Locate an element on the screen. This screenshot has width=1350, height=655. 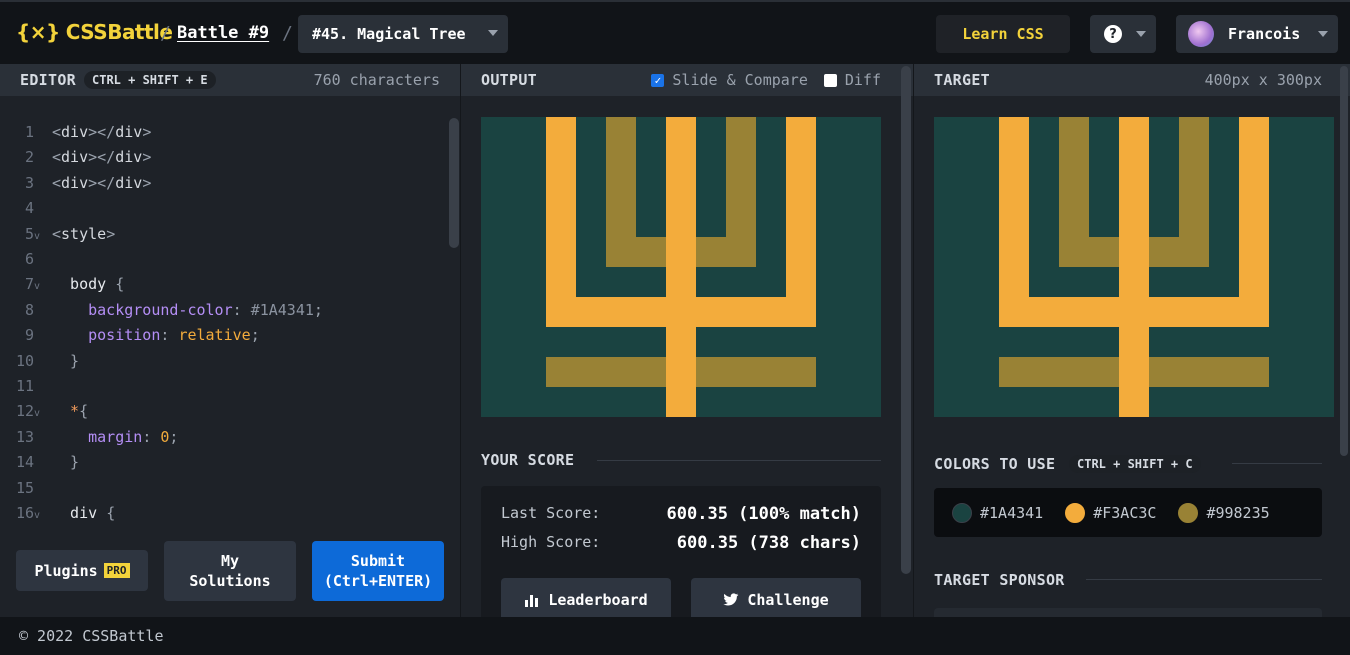
high-score-label: High Score: is located at coordinates (551, 542).